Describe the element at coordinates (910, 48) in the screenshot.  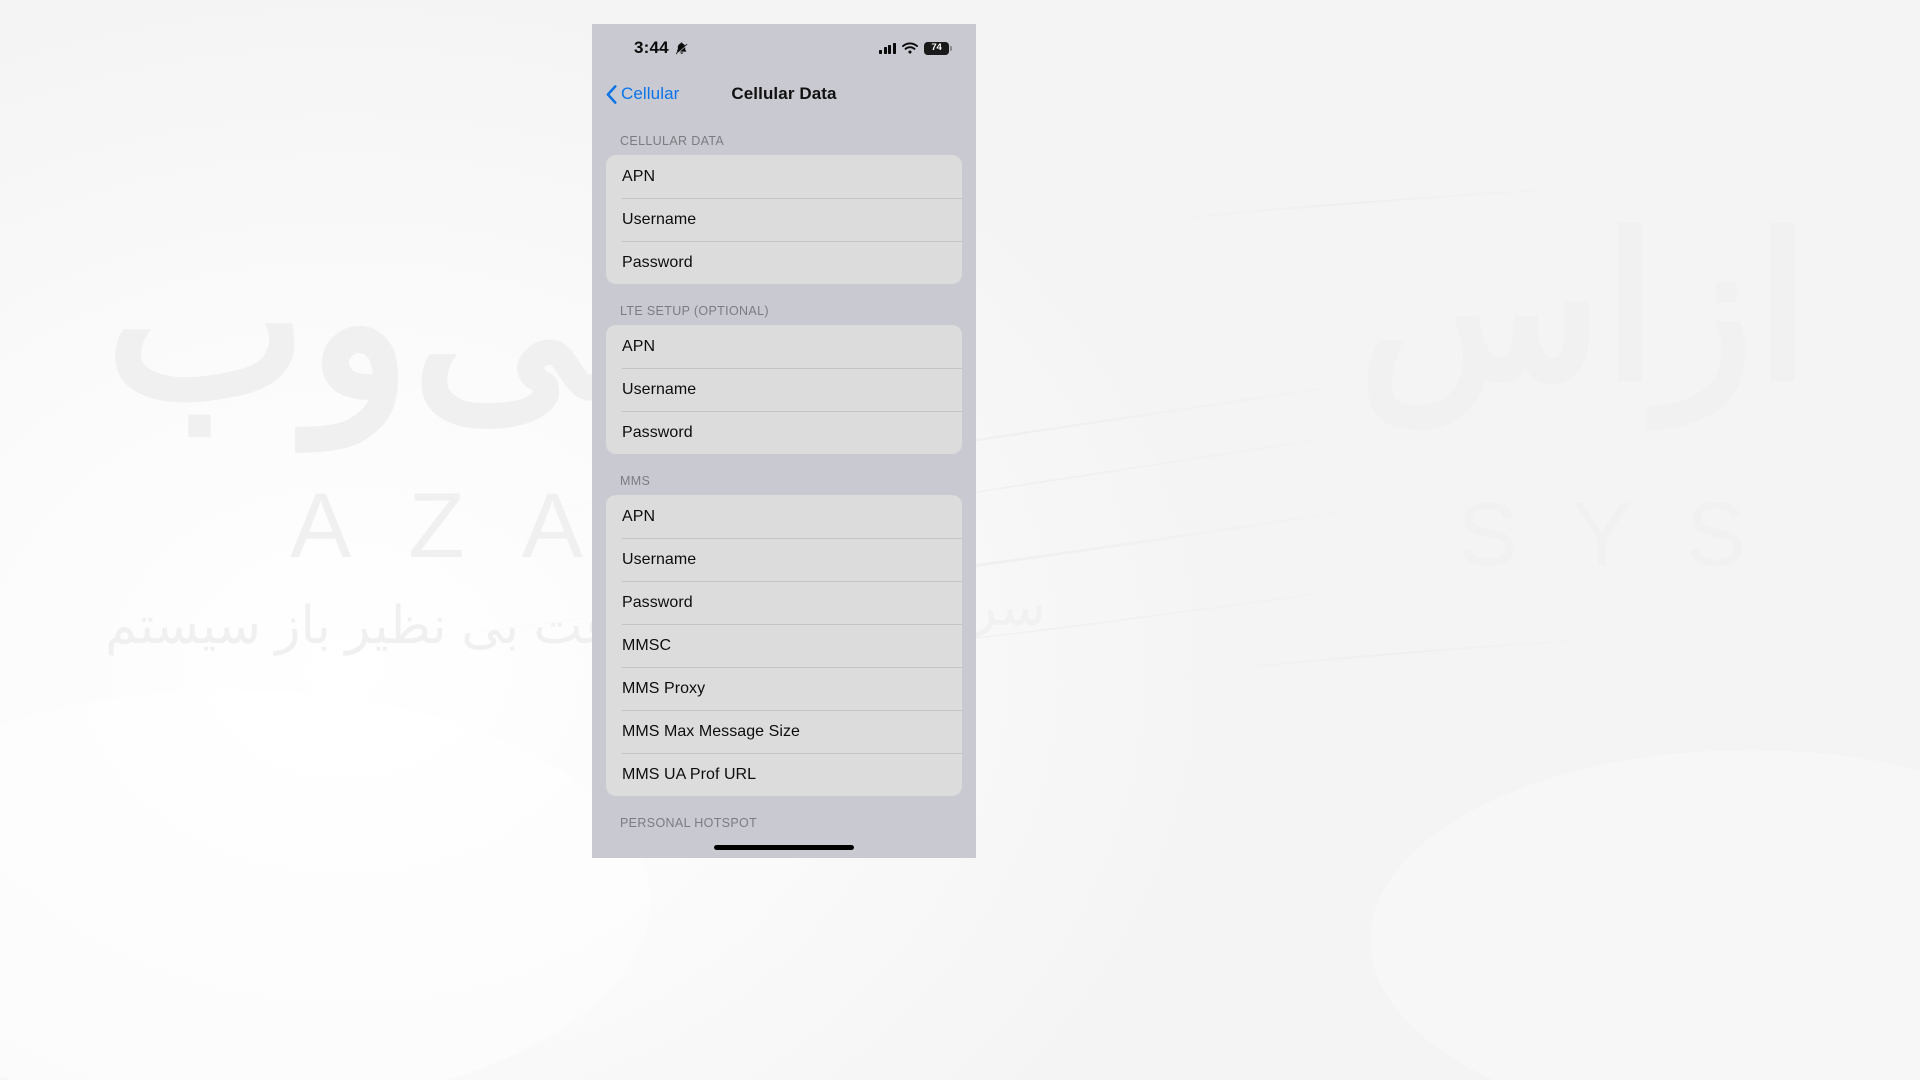
I see `wifi-icon` at that location.